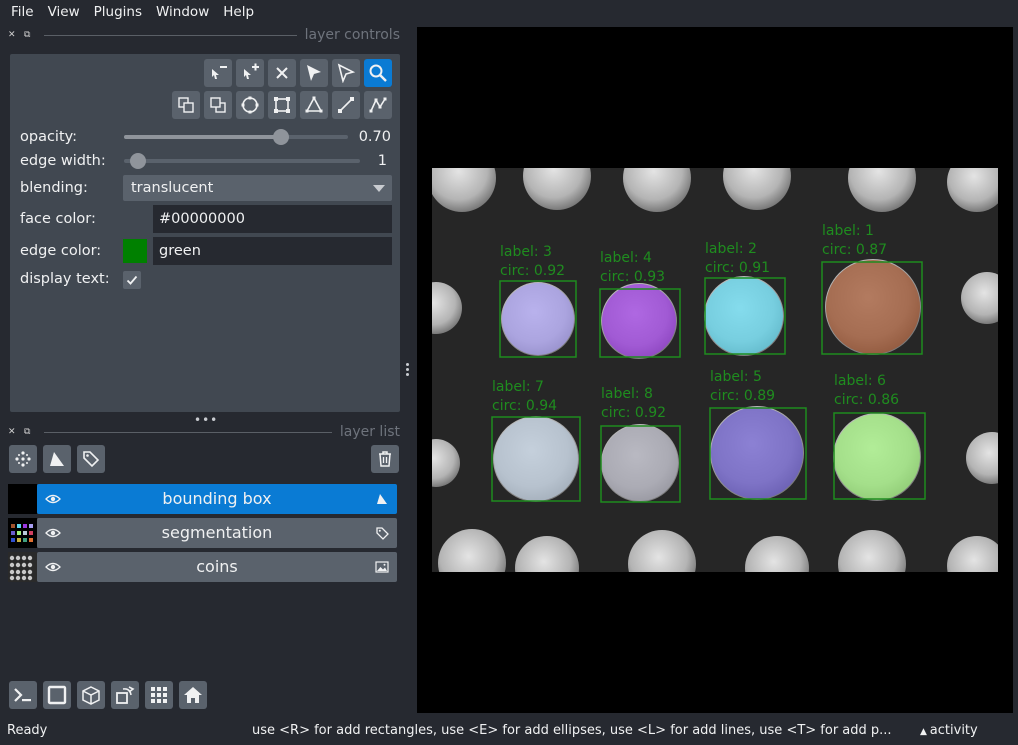 Image resolution: width=1018 pixels, height=745 pixels. I want to click on edge-color-field: green, so click(272, 251).